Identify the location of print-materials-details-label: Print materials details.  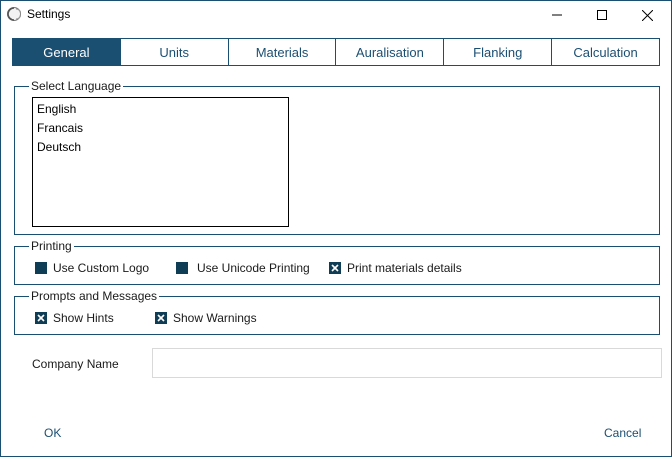
(404, 268).